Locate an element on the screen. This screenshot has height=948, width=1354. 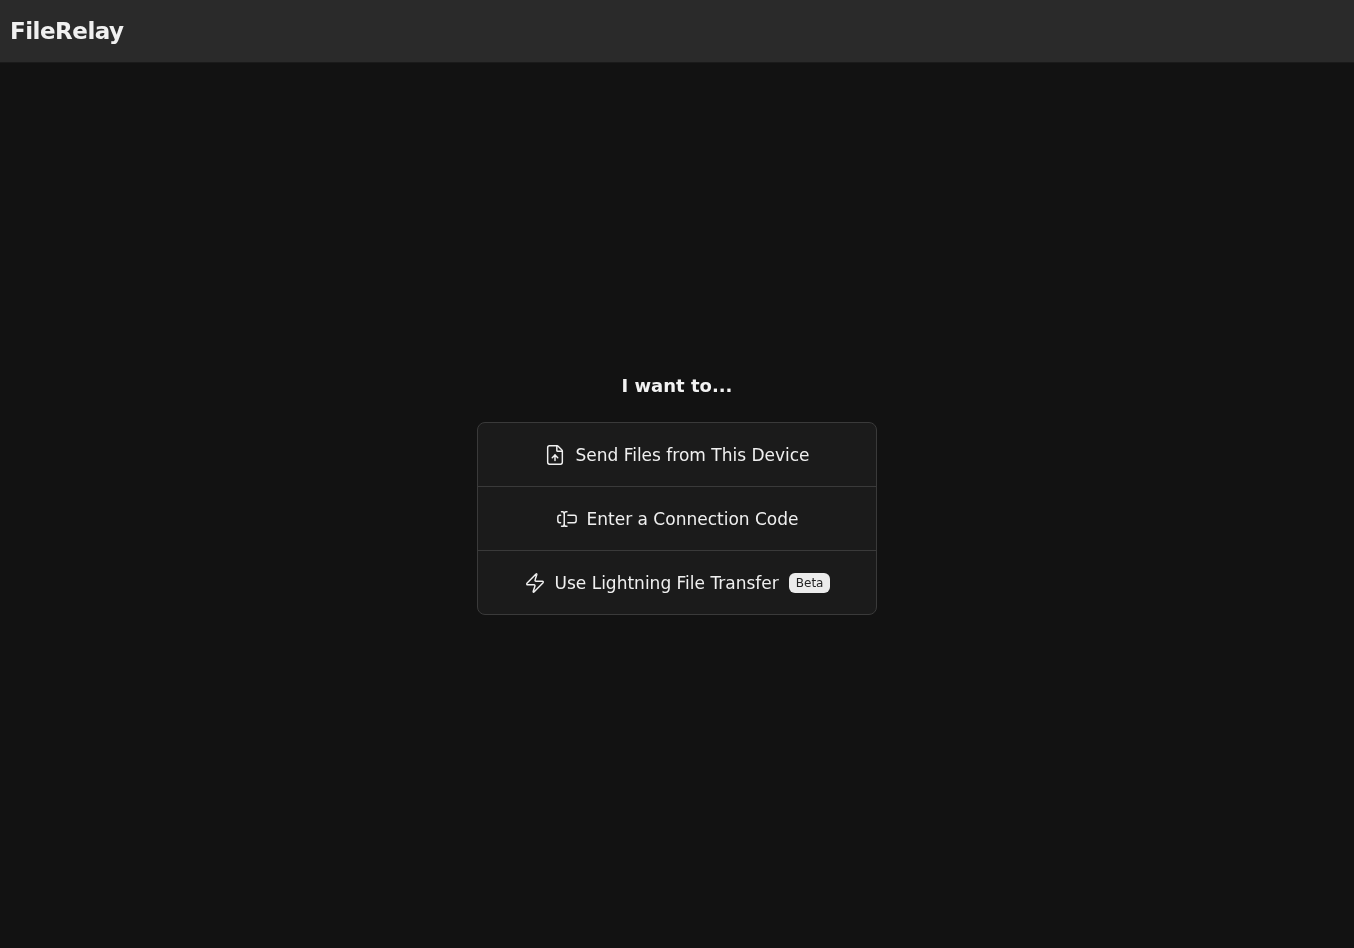
option-button: Use Lightning File Transfer Beta is located at coordinates (677, 582).